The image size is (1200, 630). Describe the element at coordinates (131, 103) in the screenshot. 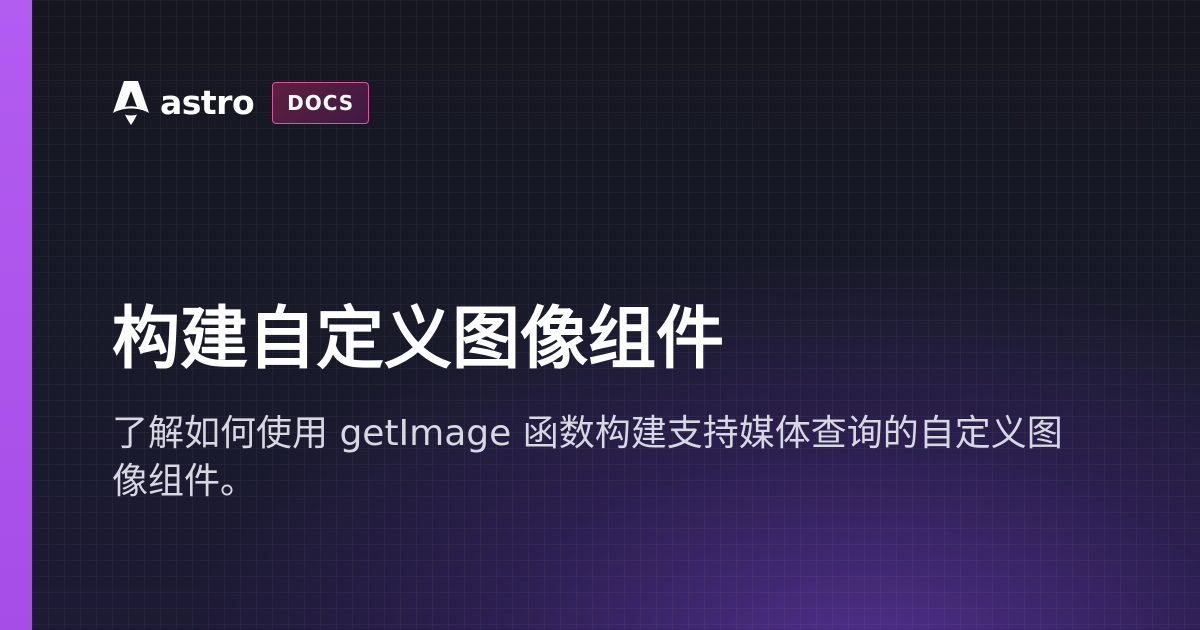

I see `astro-rocket-logo-icon` at that location.